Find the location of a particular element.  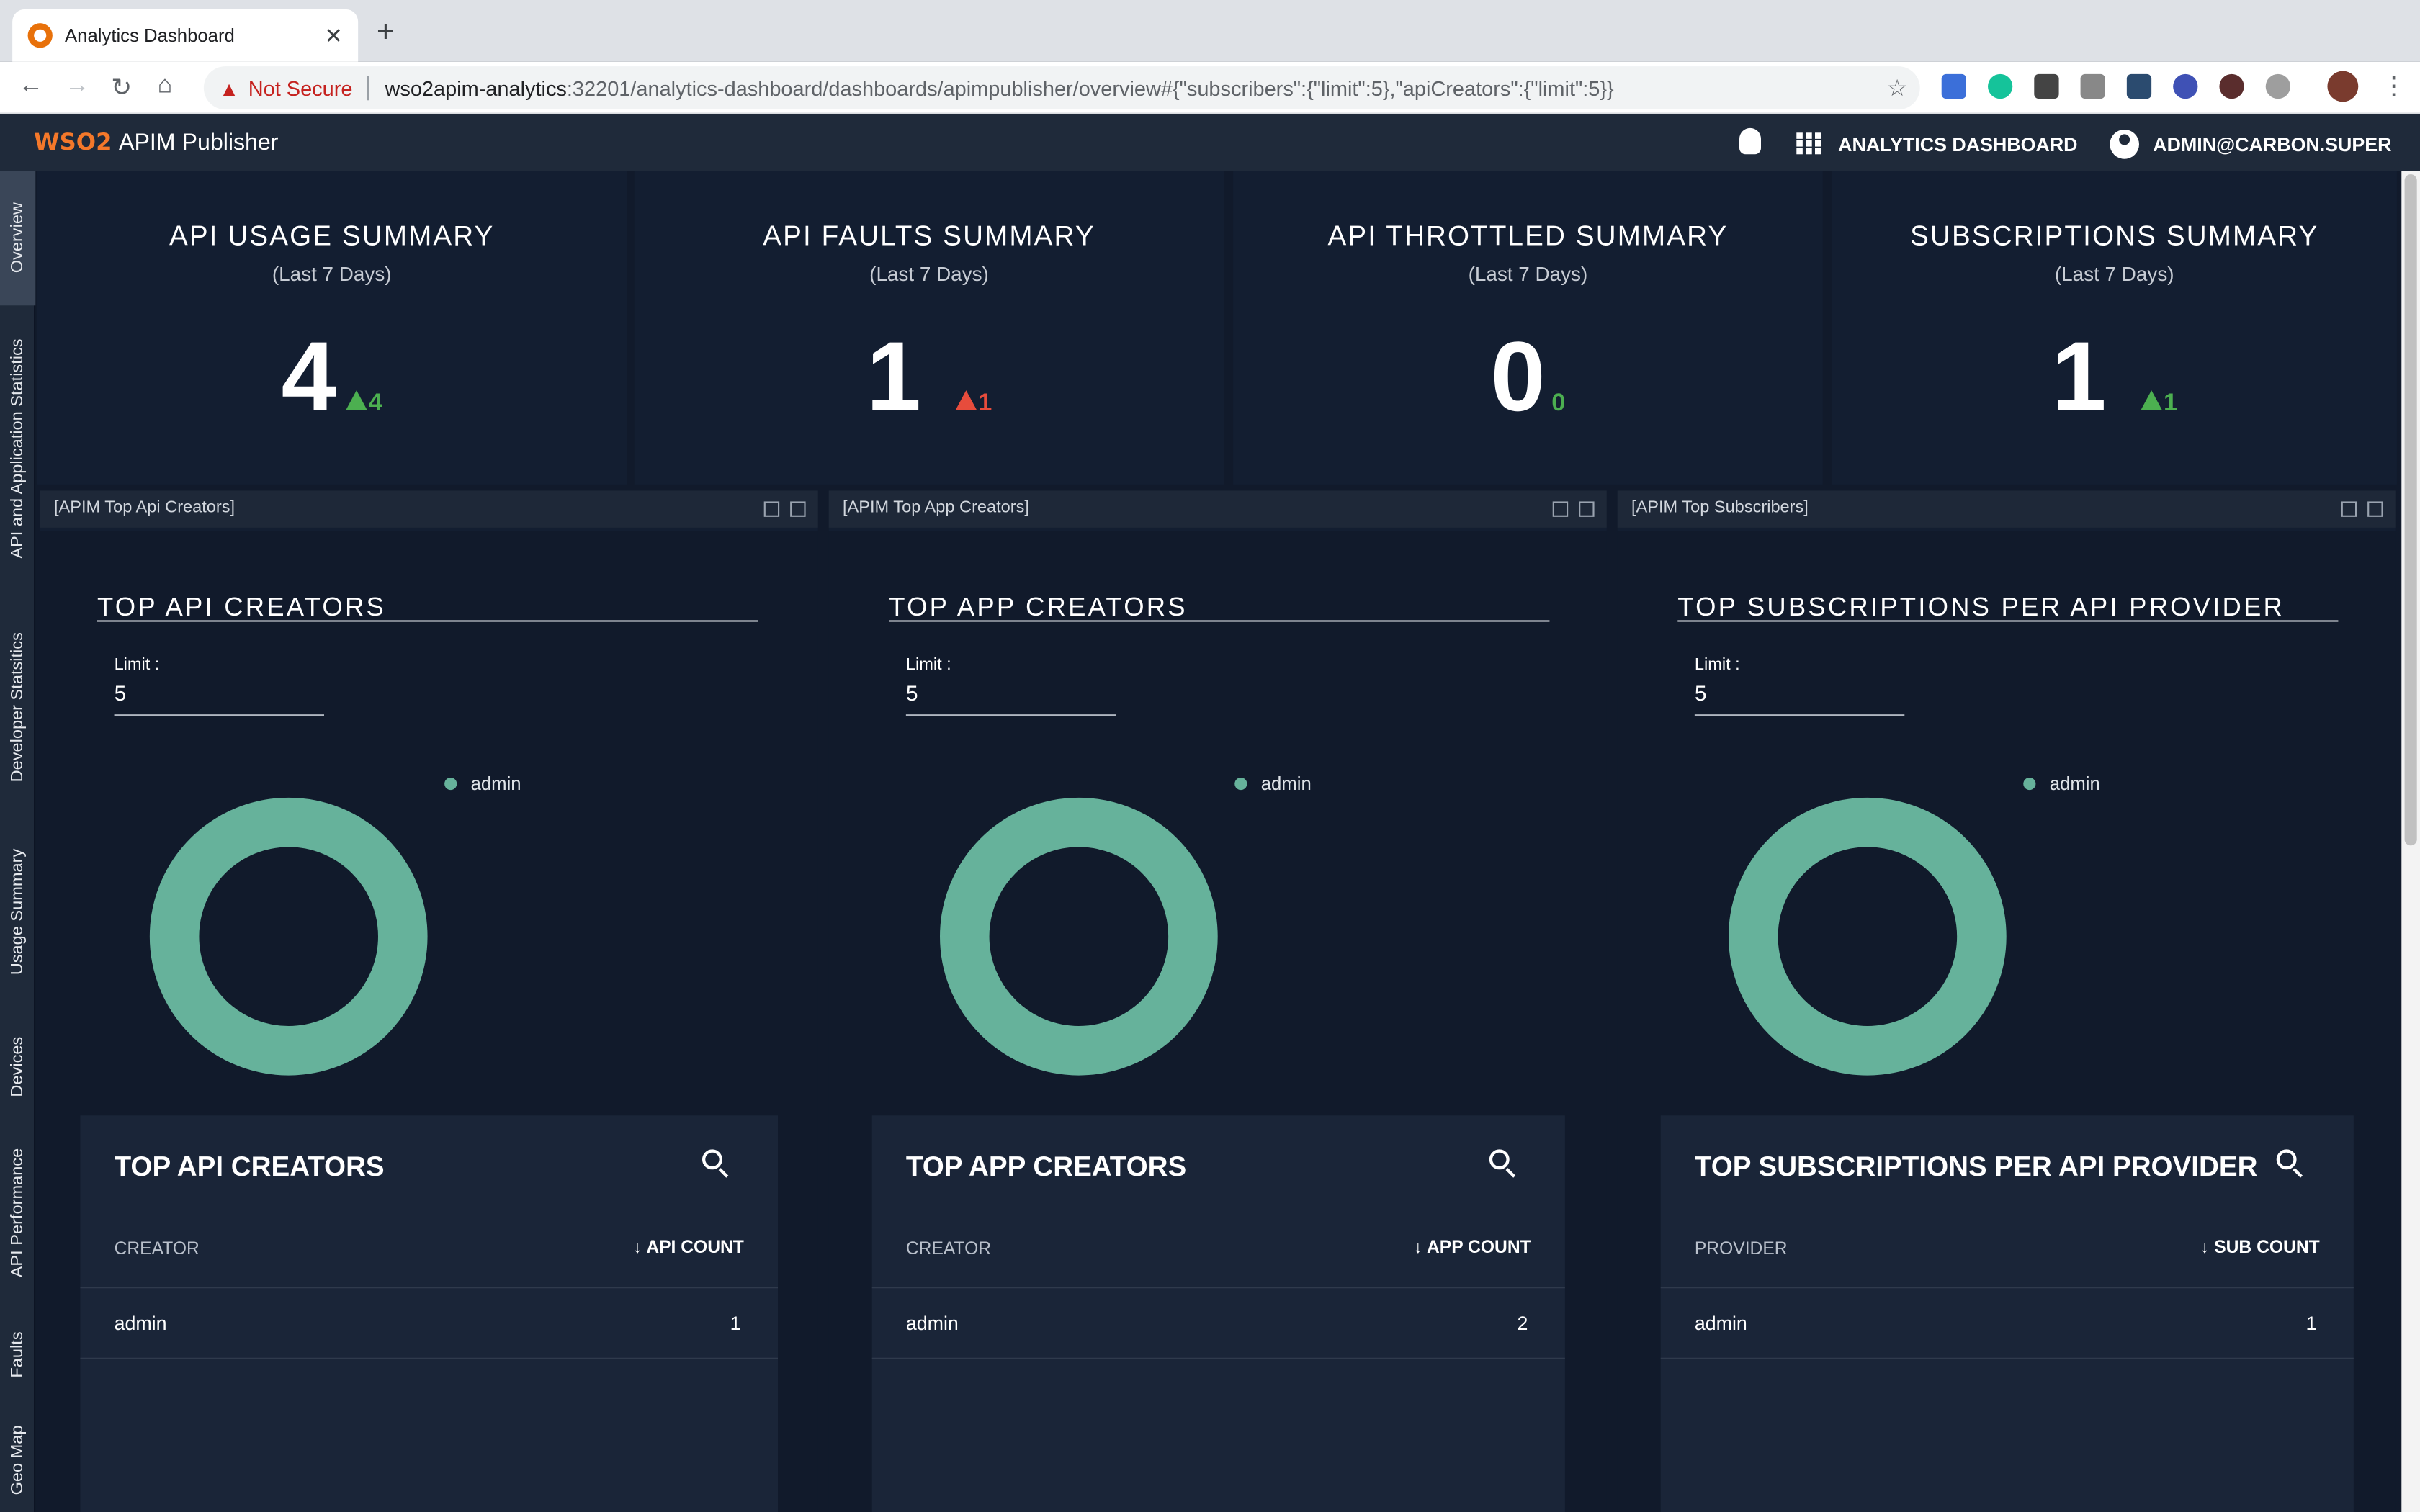

profile-avatar is located at coordinates (2343, 86).